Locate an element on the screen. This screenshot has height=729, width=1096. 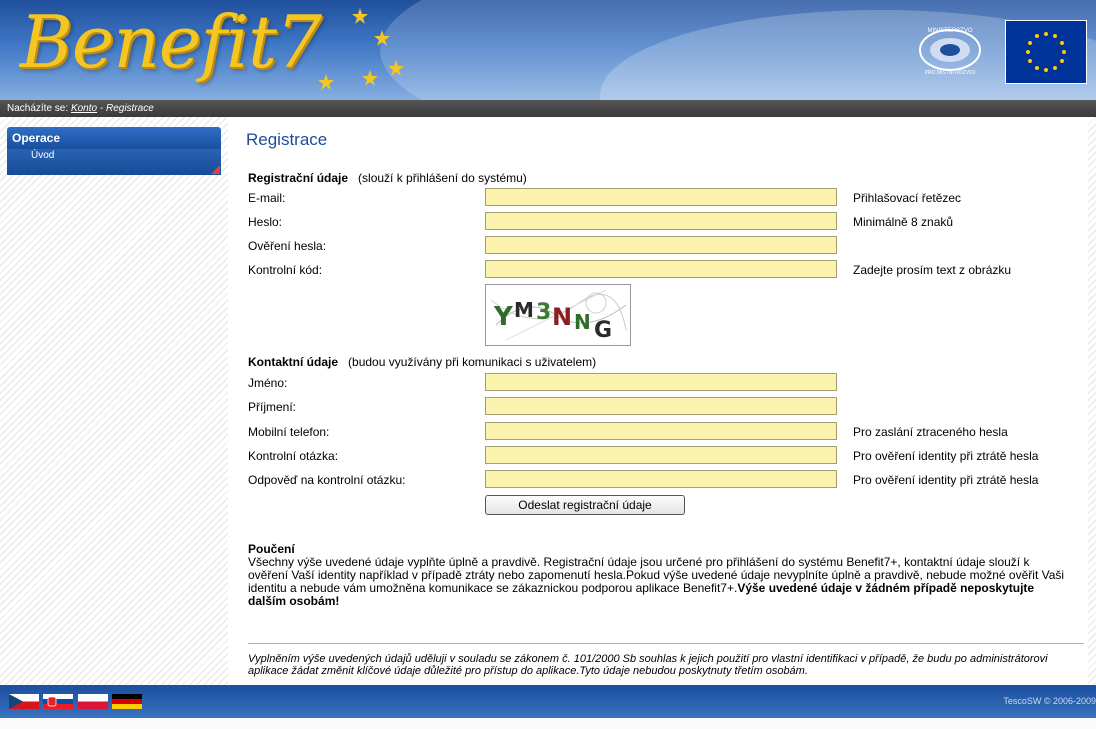
sidebar-item-label: Úvod is located at coordinates (43, 155).